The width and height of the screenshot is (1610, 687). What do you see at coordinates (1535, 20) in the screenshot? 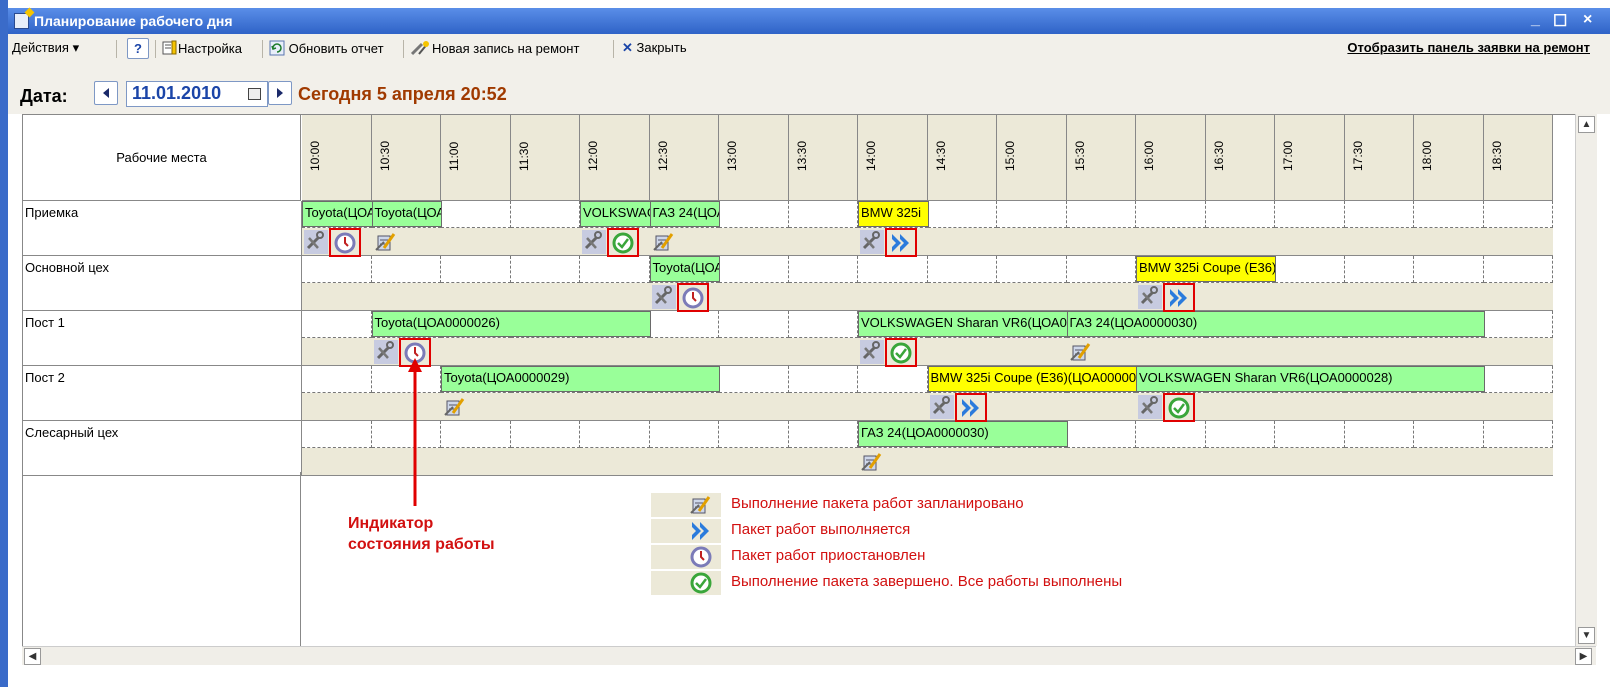
I see `minimize-button: _` at bounding box center [1535, 20].